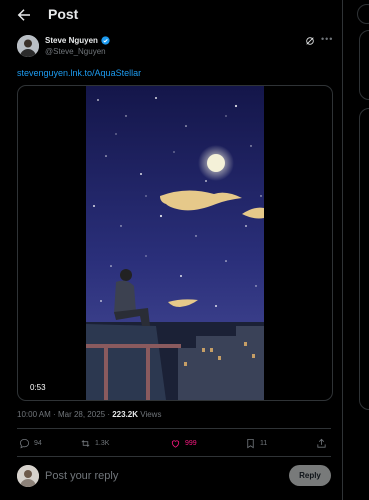 This screenshot has height=500, width=369. I want to click on right-sidebar-edge, so click(355, 250).